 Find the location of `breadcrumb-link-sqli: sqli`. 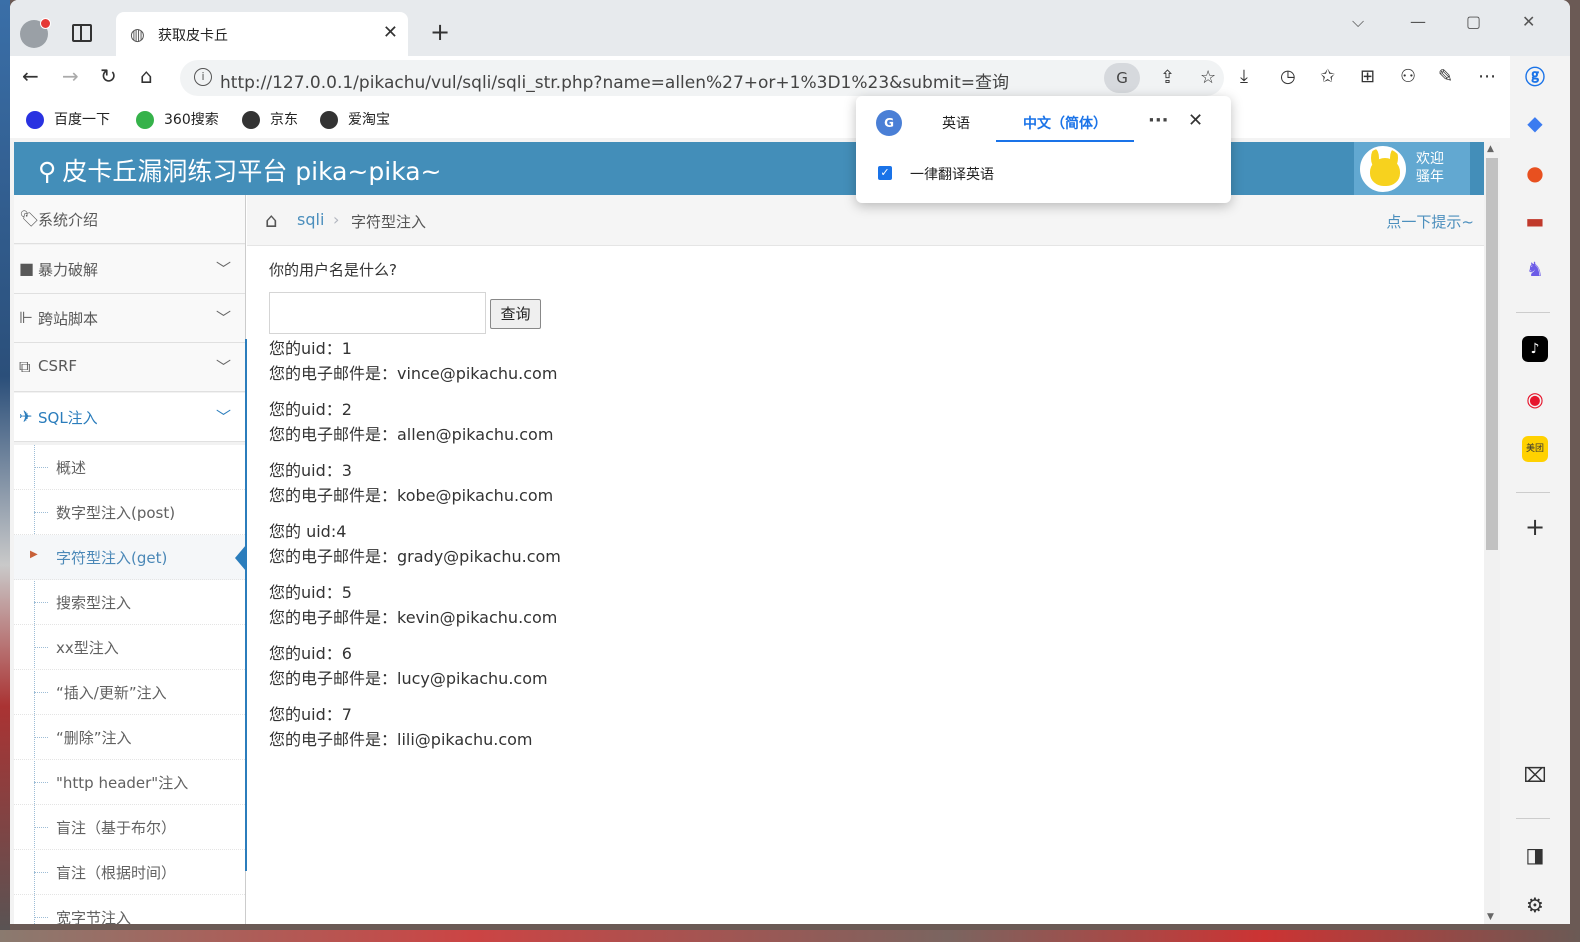

breadcrumb-link-sqli: sqli is located at coordinates (310, 219).